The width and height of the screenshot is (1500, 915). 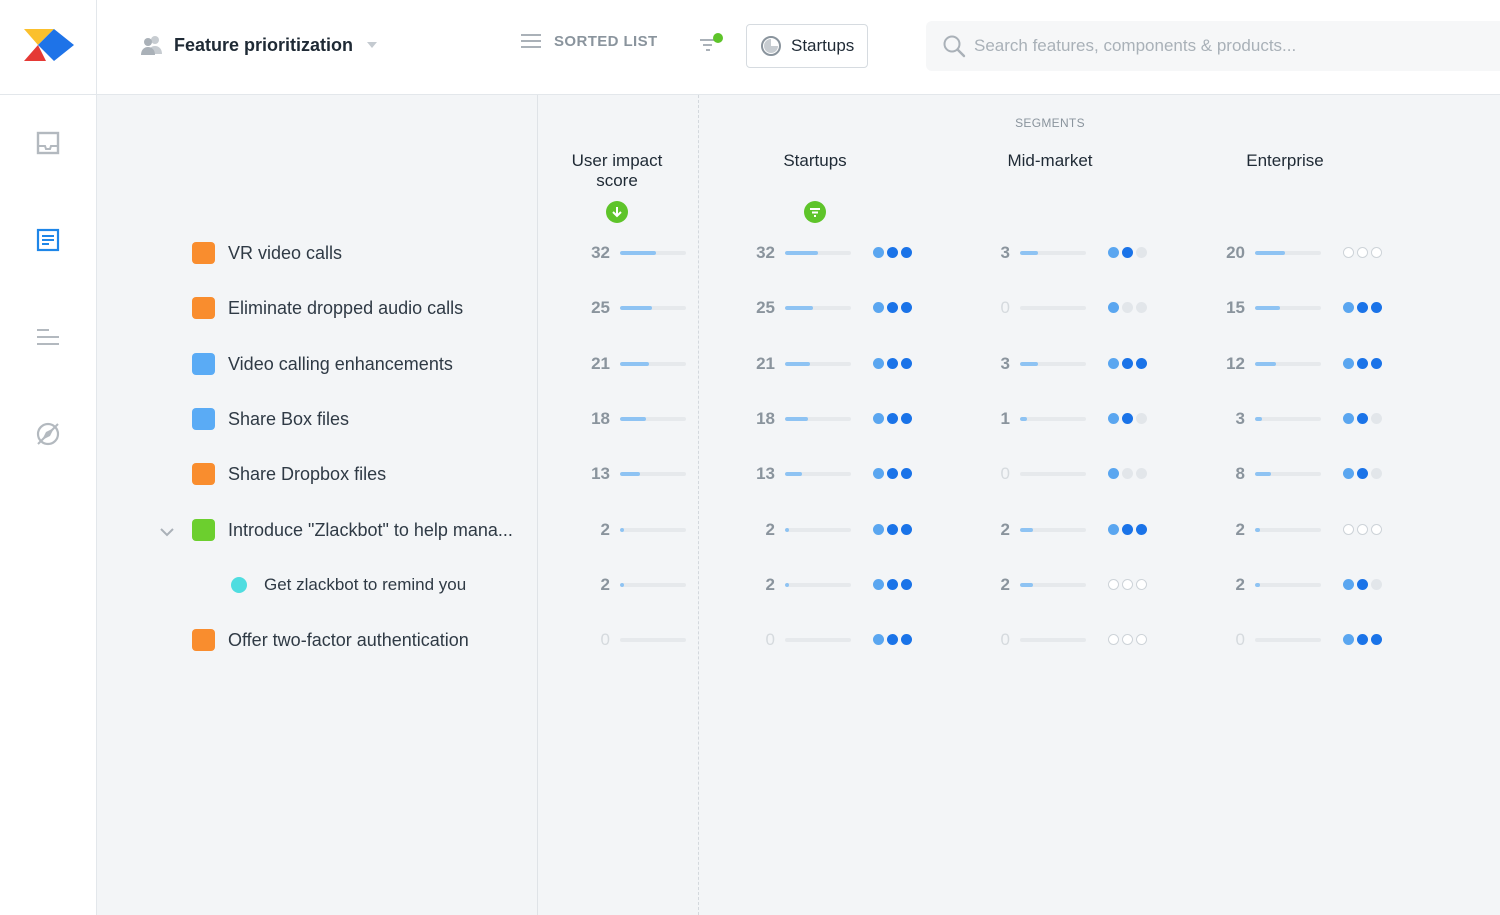 What do you see at coordinates (348, 640) in the screenshot?
I see `feature-name: Offer two-factor authentication` at bounding box center [348, 640].